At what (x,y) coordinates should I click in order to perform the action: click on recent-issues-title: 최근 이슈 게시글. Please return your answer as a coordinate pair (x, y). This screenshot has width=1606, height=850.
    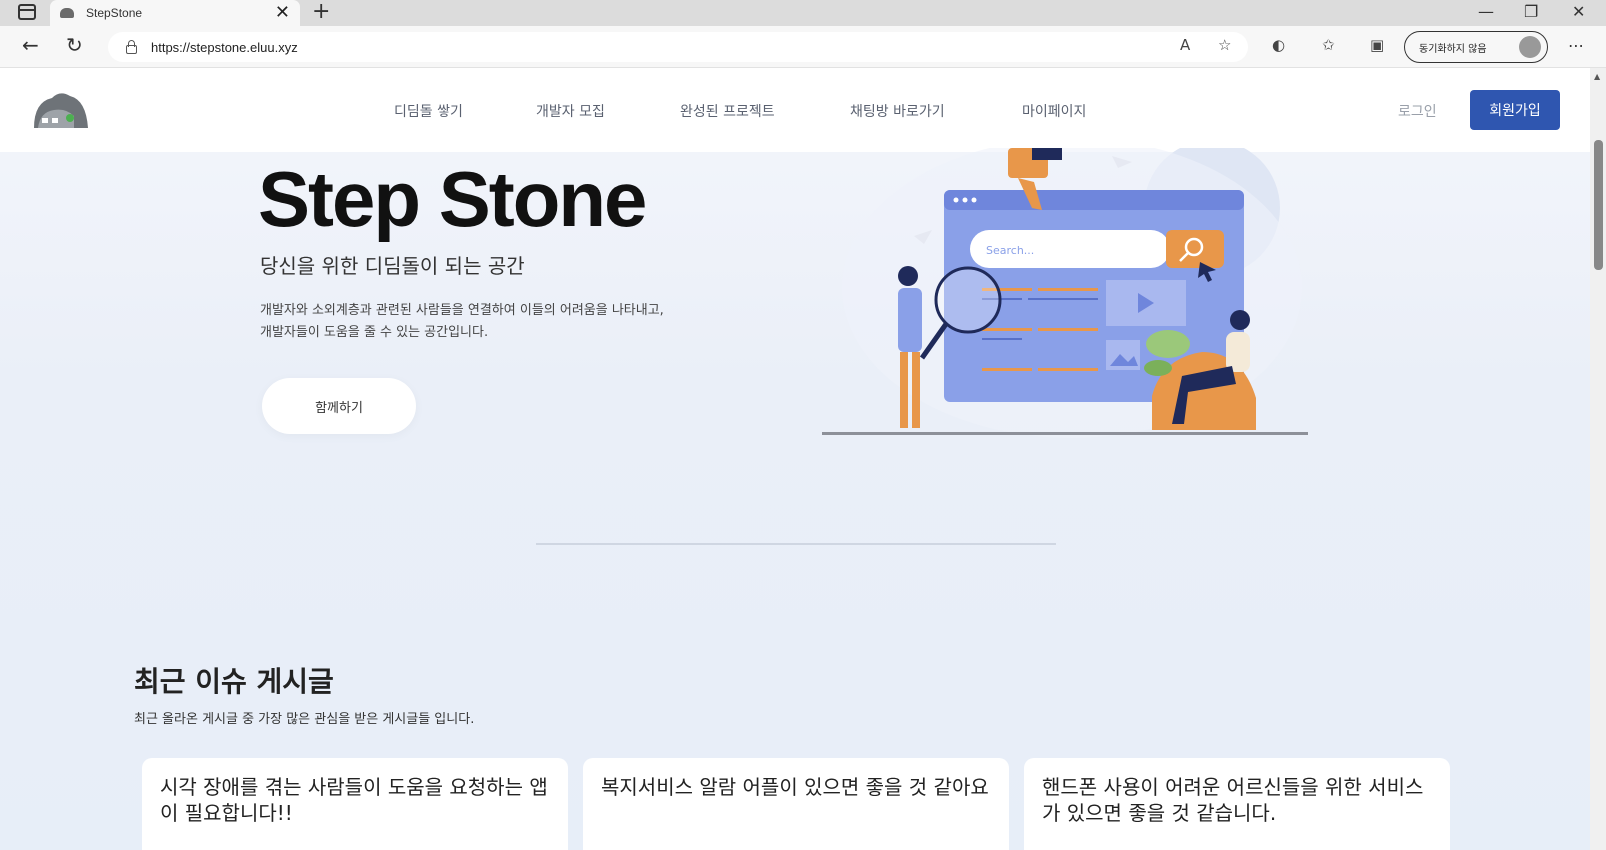
    Looking at the image, I should click on (234, 681).